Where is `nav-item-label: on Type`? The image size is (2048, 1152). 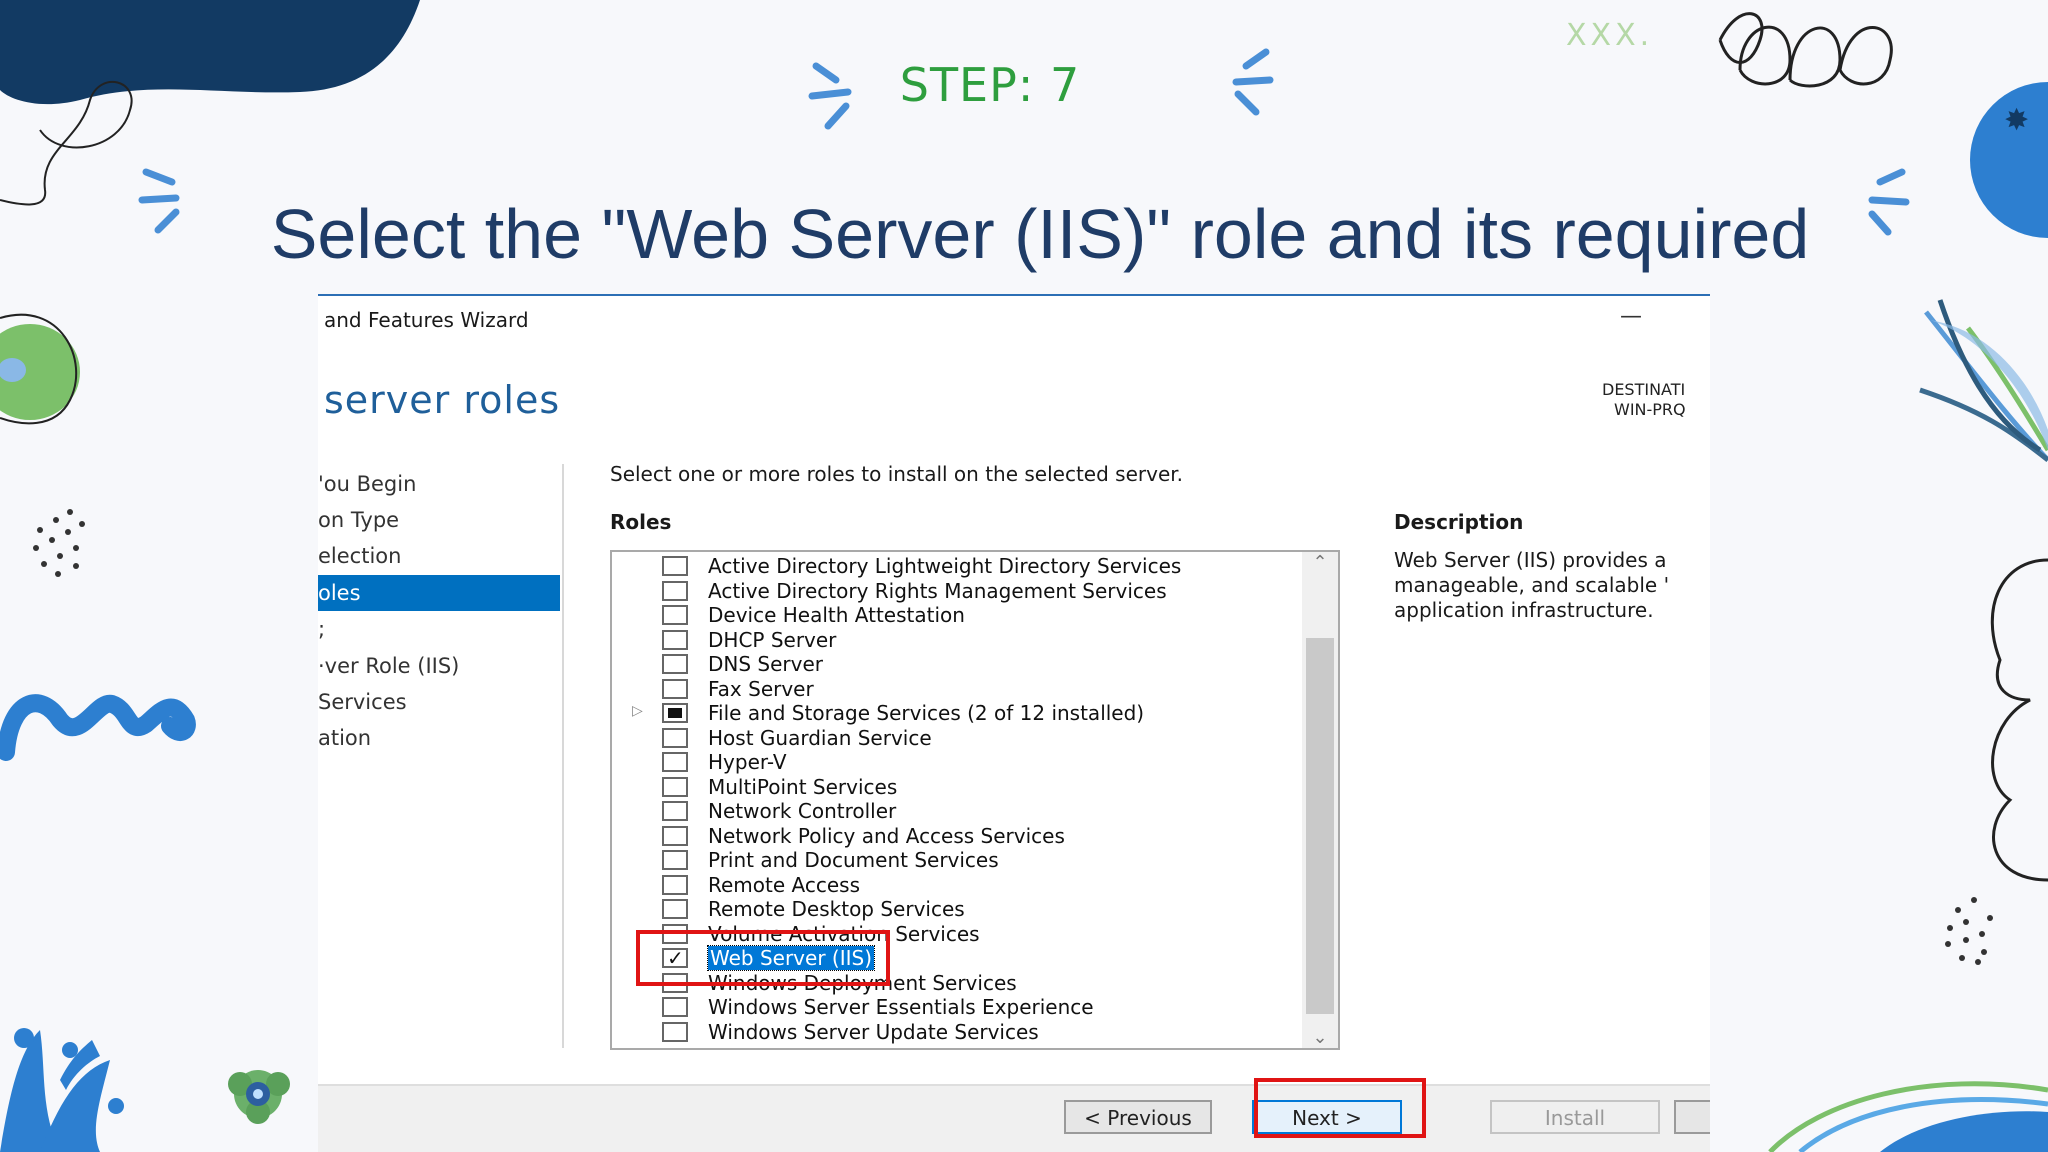
nav-item-label: on Type is located at coordinates (359, 520).